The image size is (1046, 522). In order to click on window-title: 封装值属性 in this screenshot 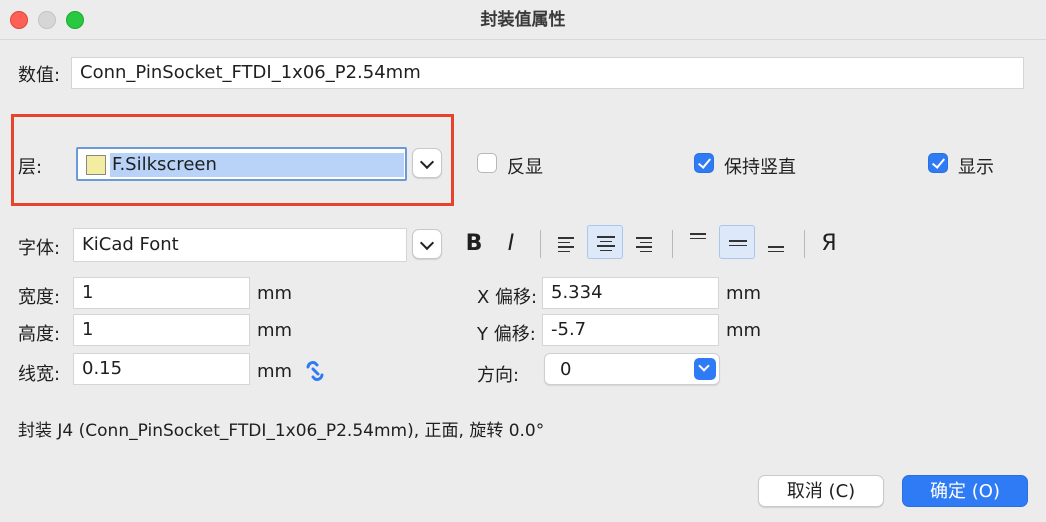, I will do `click(523, 20)`.